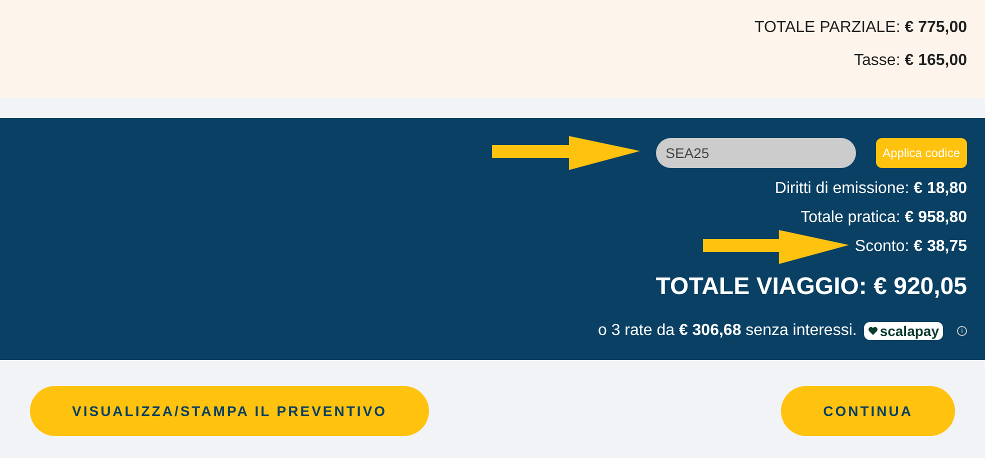 This screenshot has width=985, height=458. I want to click on subtotal-line: TOTALE PARZIALE: € 775,00, so click(860, 28).